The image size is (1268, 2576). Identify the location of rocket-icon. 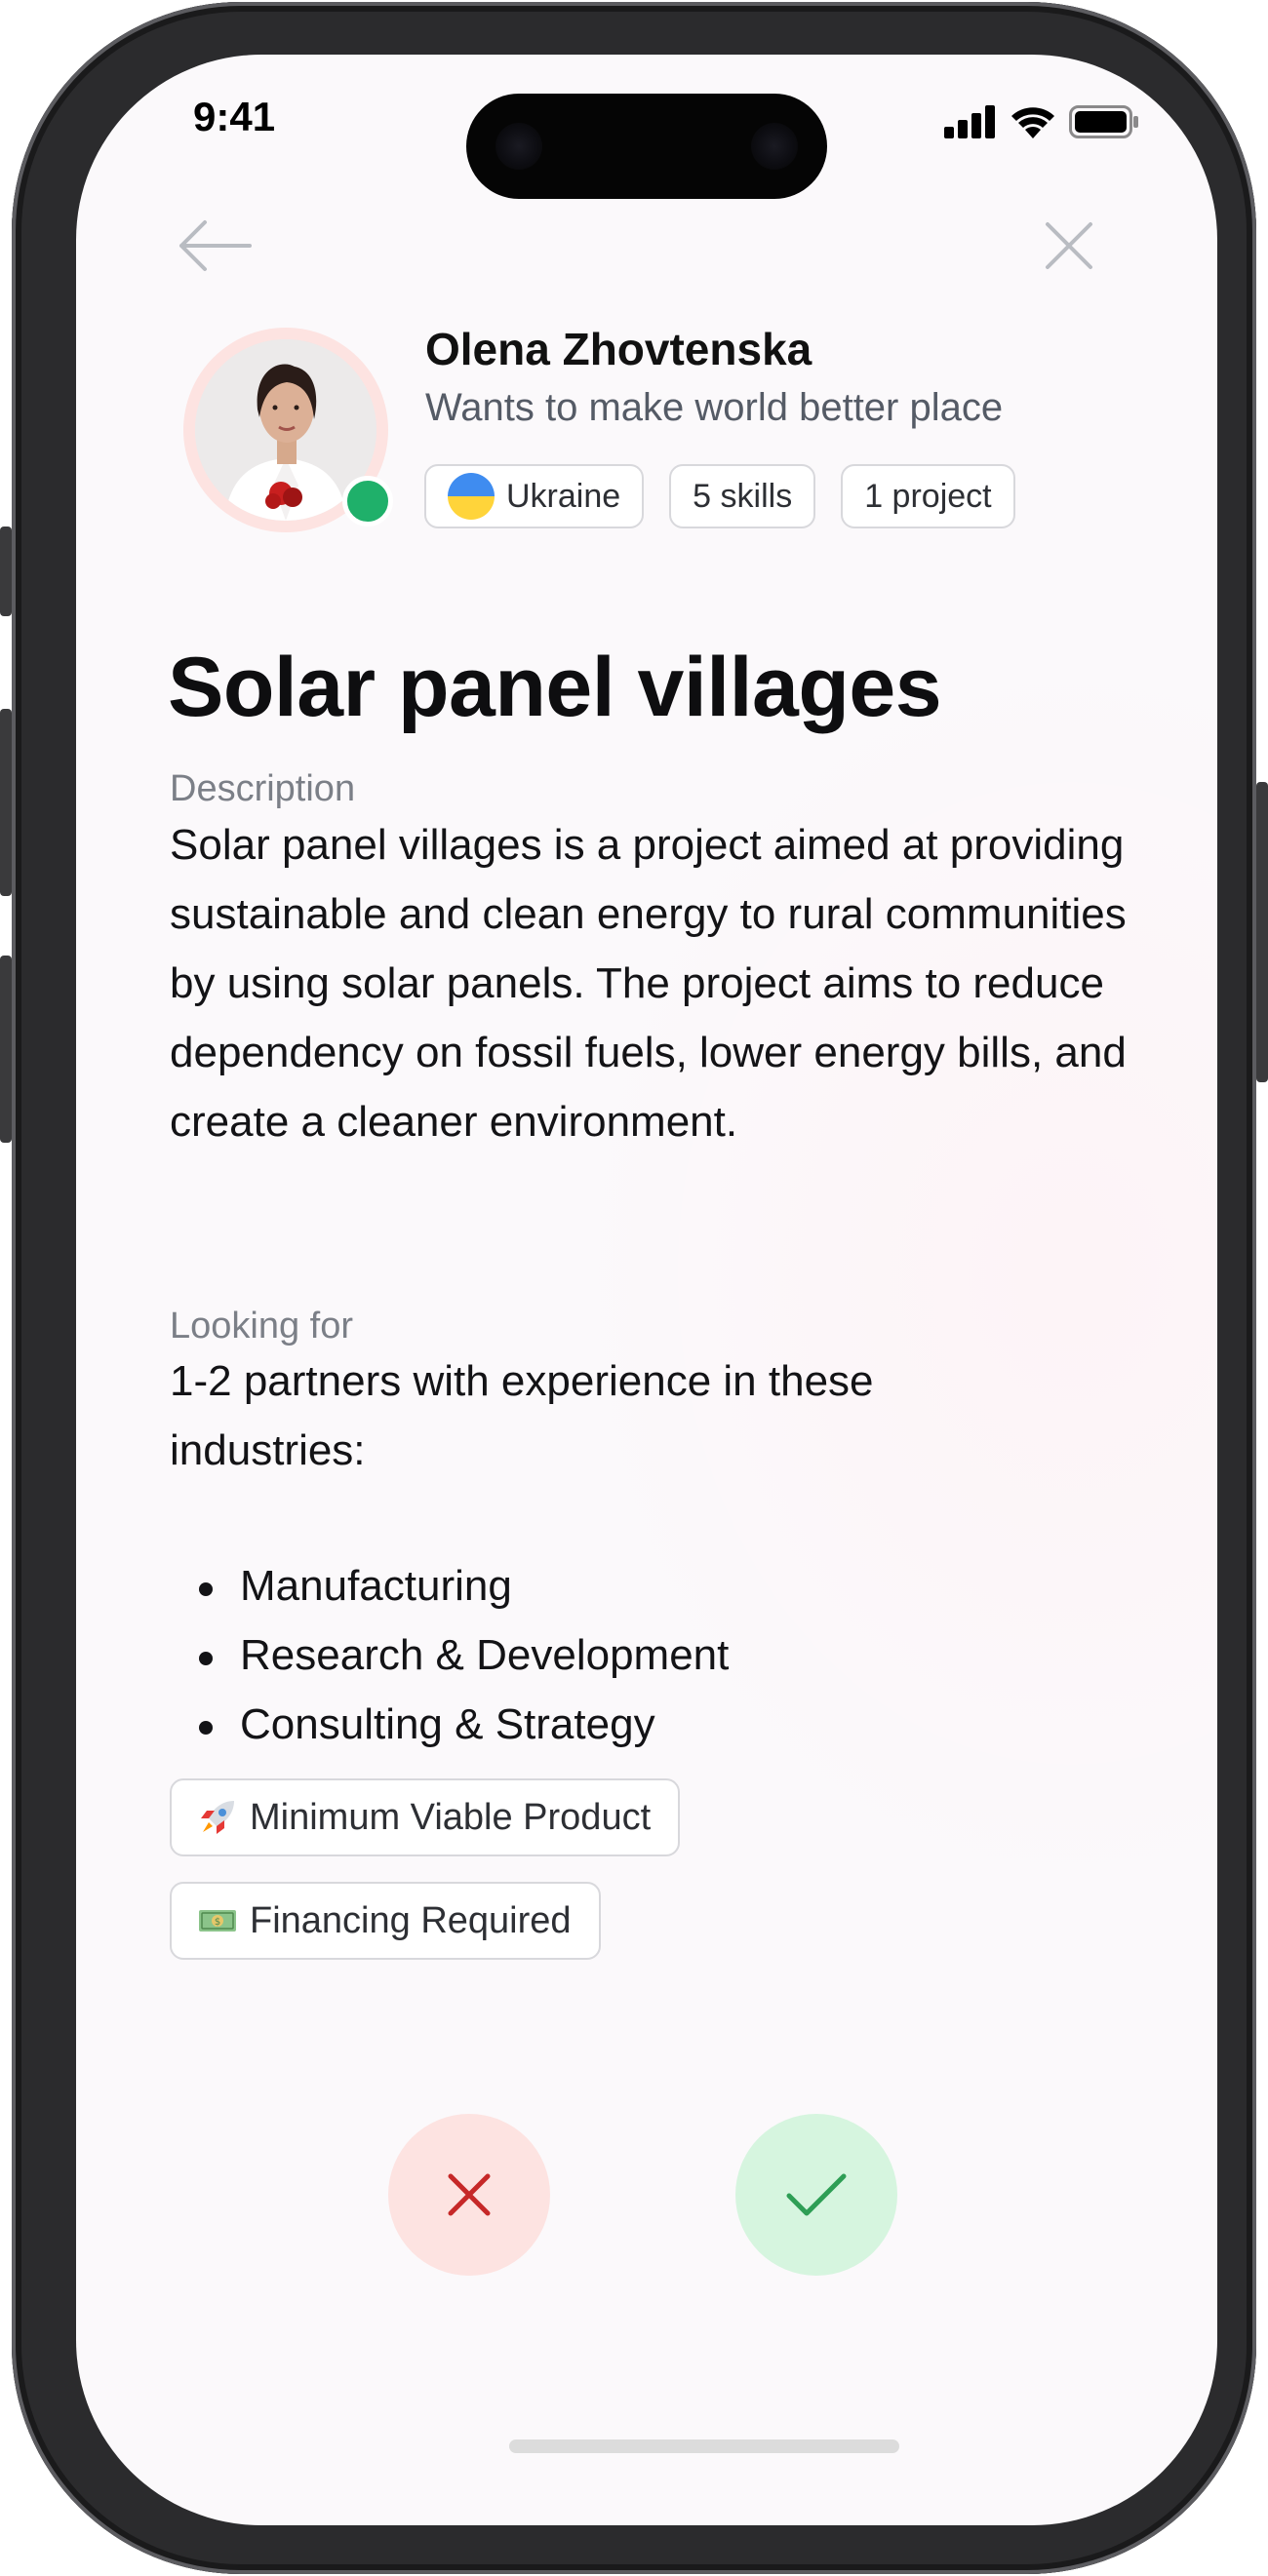
(218, 1817).